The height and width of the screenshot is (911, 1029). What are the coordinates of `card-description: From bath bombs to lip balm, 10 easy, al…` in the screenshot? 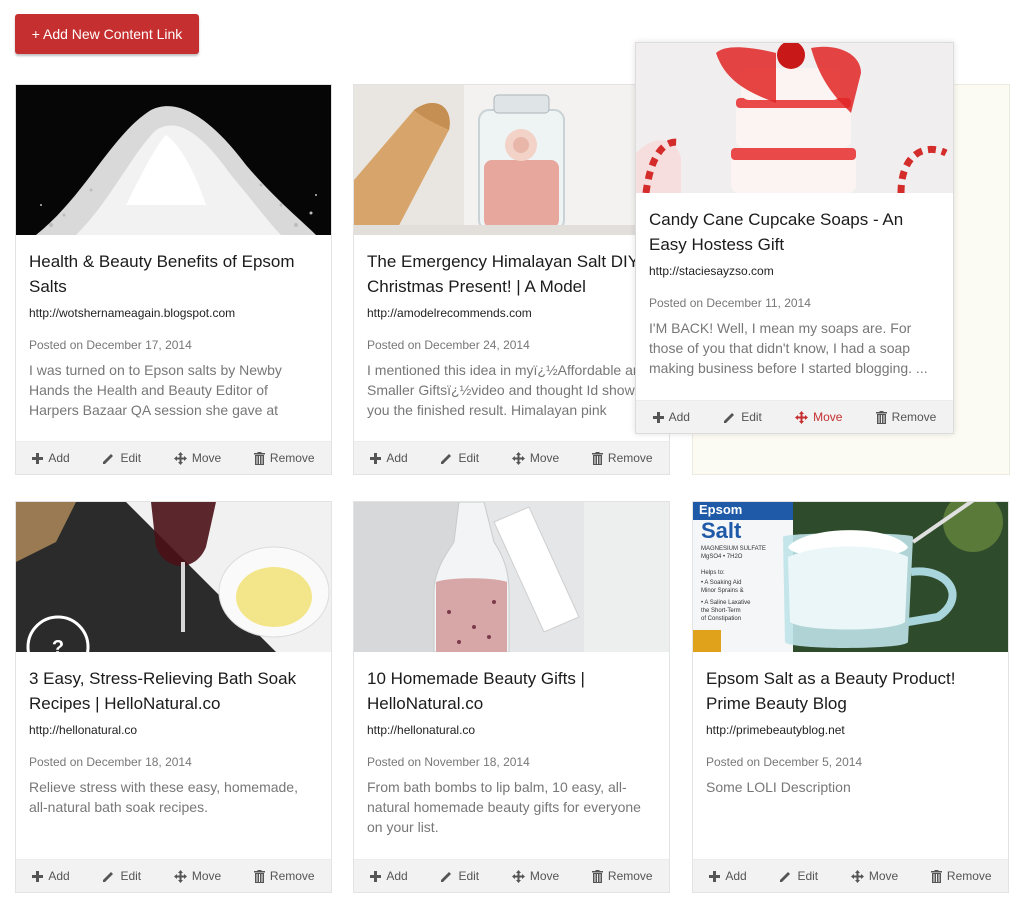 It's located at (504, 807).